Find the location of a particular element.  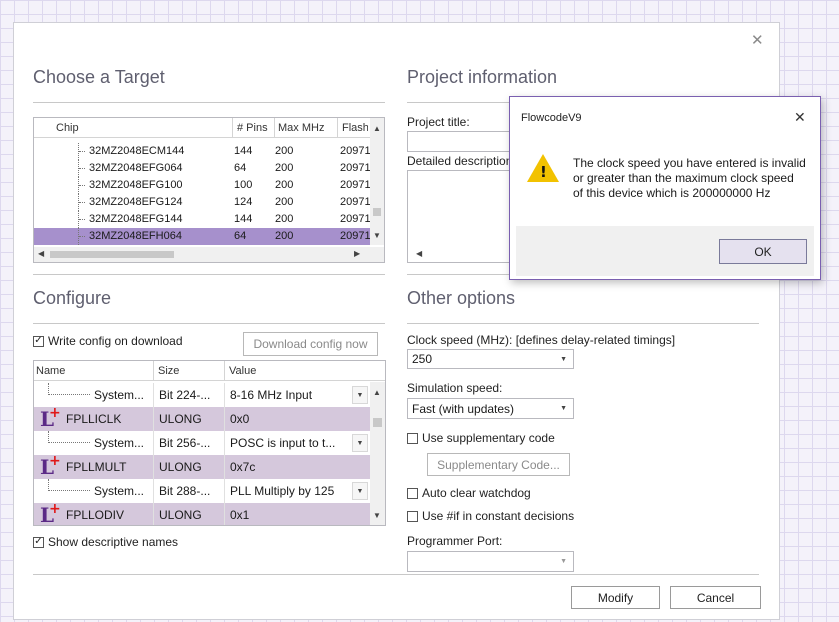

config-setting-row: System... Bit 288-... PLL Multiply by 125 ▼ is located at coordinates (202, 491).